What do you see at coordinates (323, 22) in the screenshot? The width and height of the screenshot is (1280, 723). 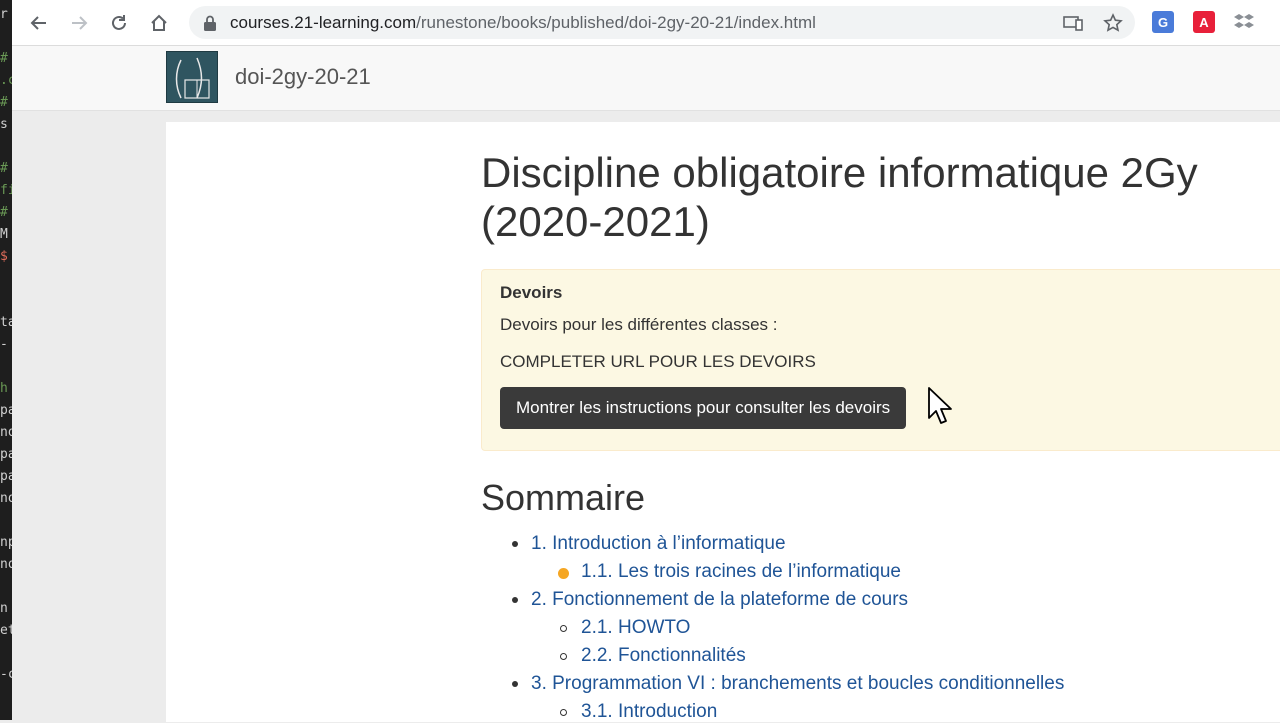 I see `url-host: courses.21-learning.com` at bounding box center [323, 22].